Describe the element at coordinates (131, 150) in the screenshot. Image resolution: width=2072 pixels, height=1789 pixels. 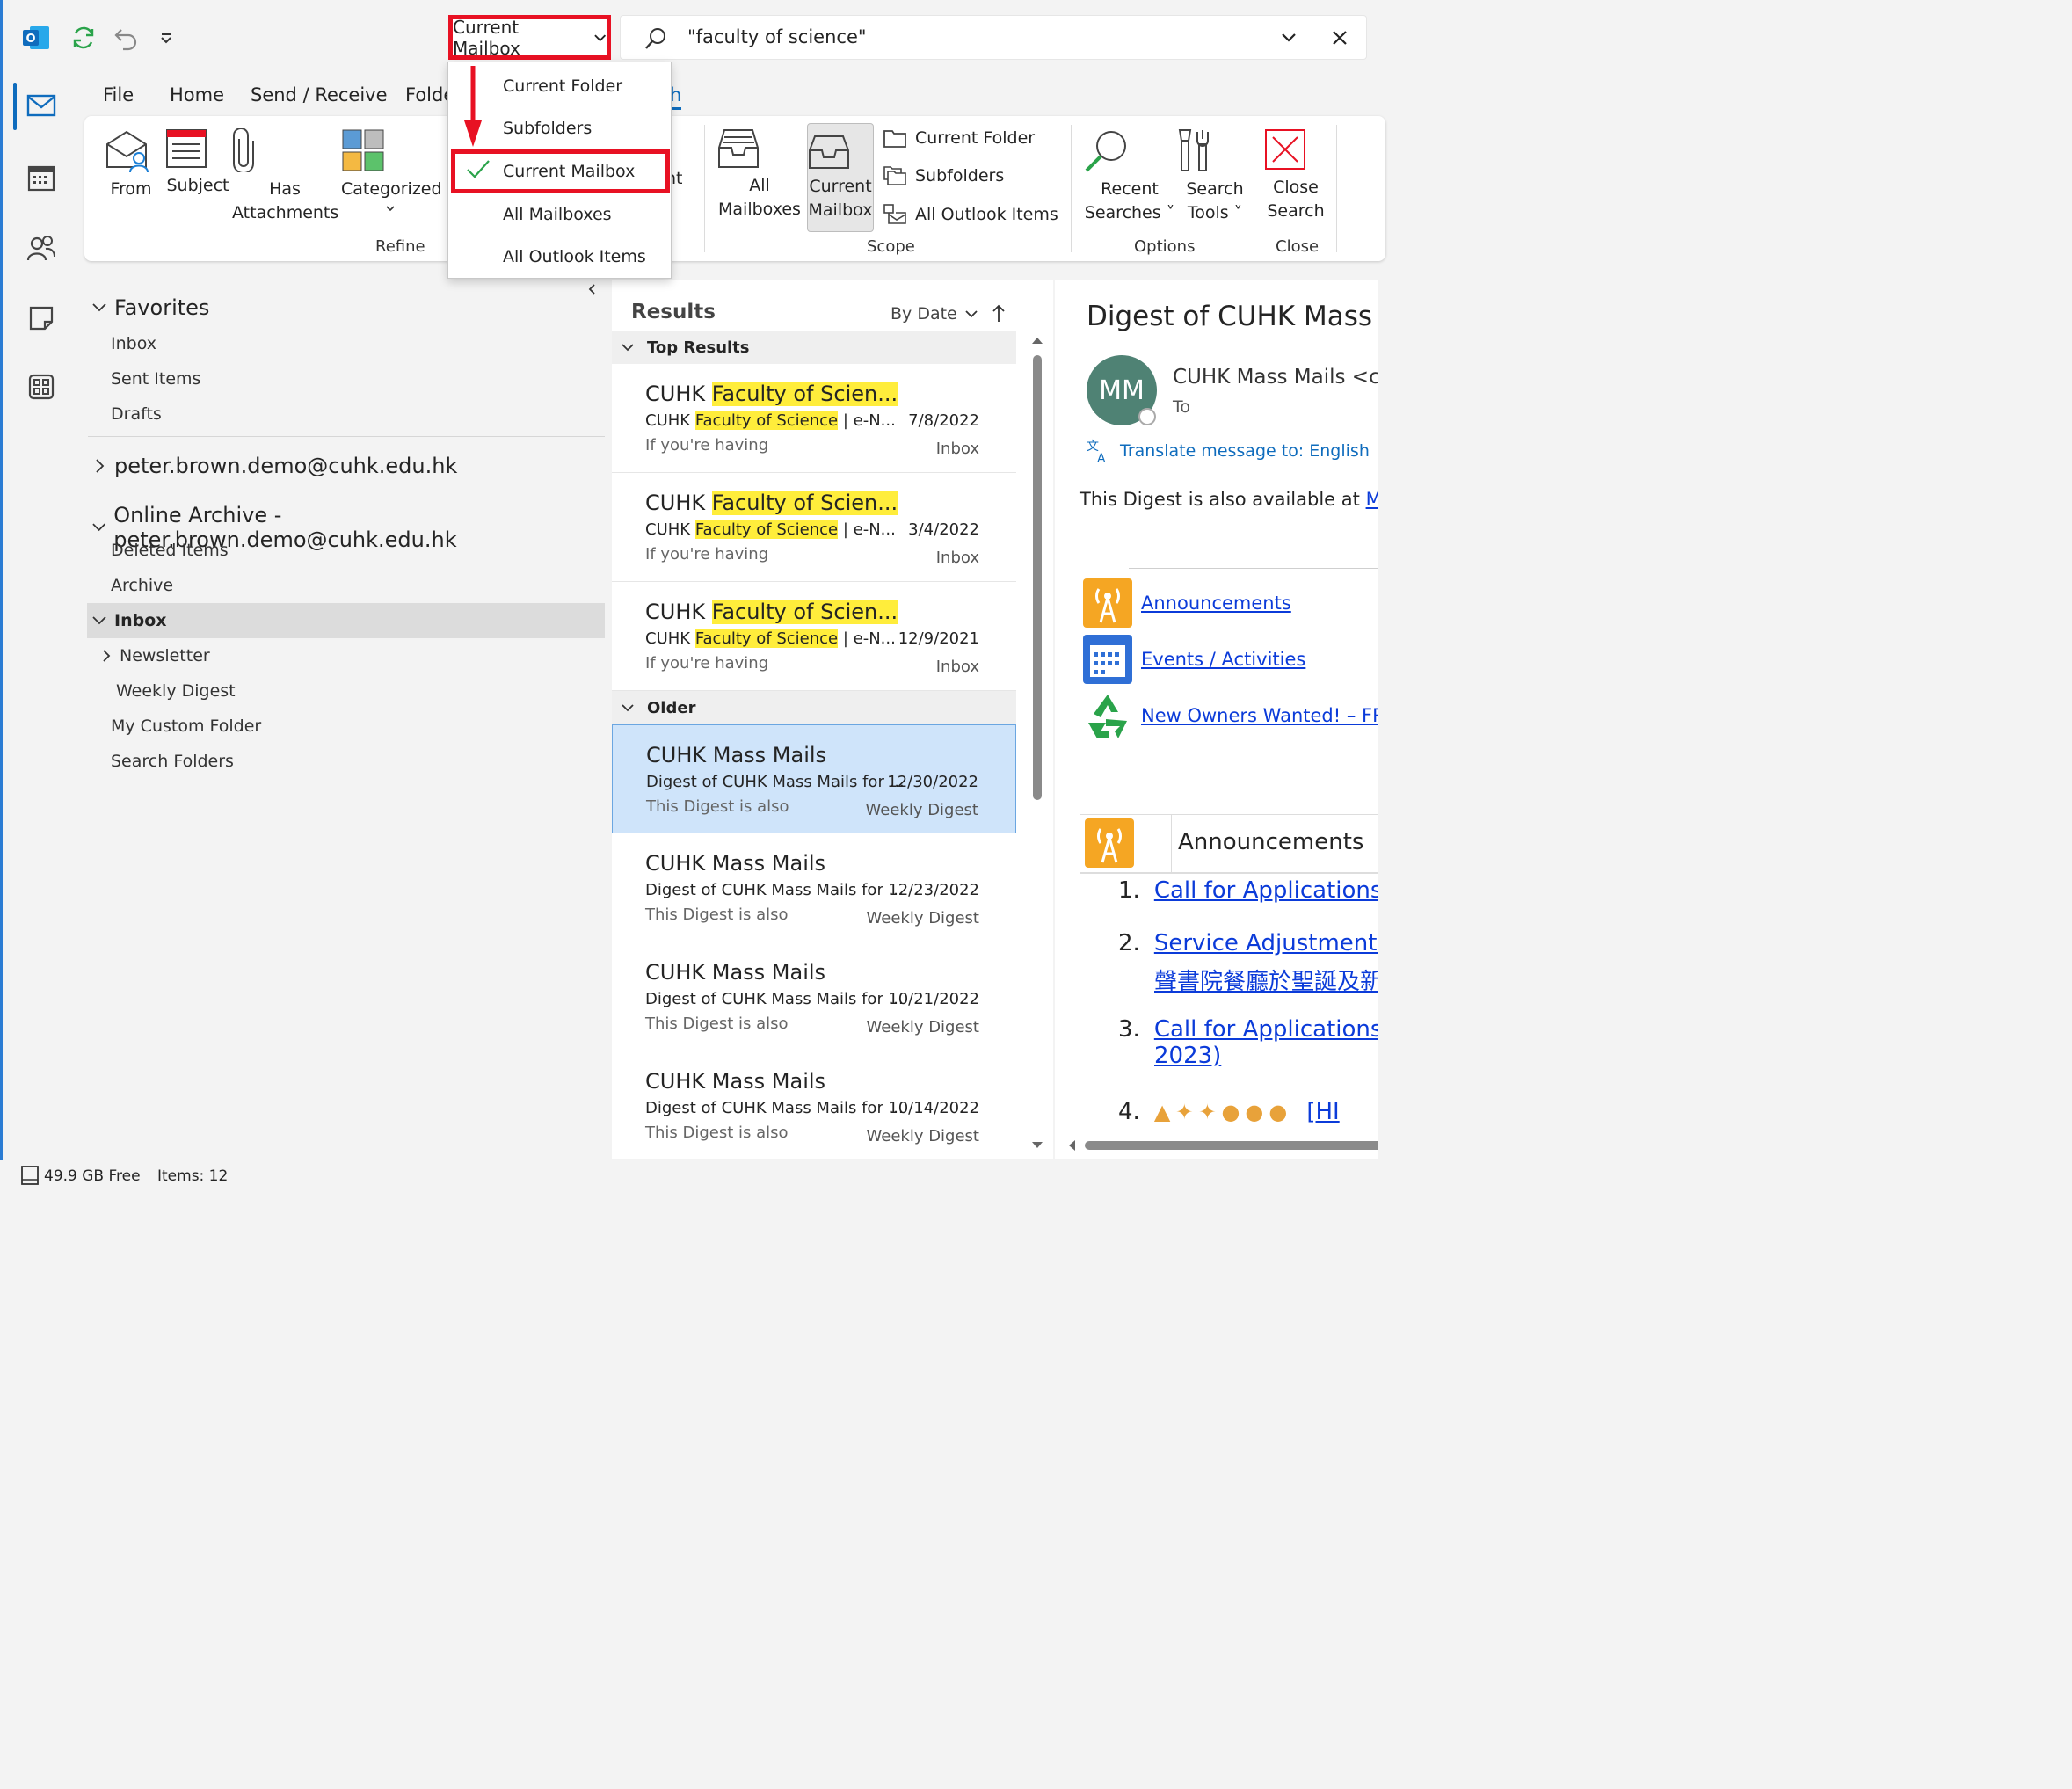
I see `from-icon` at that location.